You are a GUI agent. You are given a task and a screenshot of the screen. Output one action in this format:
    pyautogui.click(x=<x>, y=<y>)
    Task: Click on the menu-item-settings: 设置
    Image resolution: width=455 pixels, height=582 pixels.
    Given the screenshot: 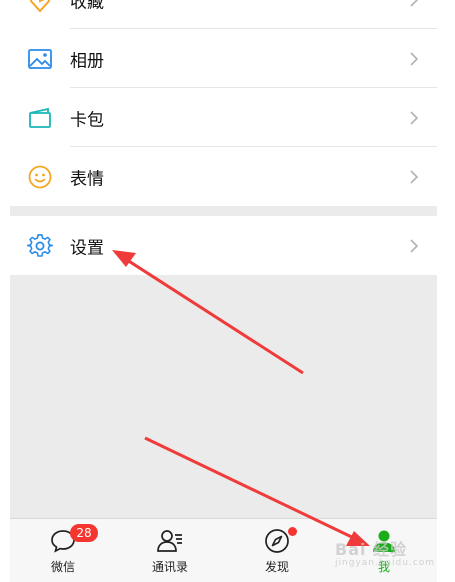 What is the action you would take?
    pyautogui.click(x=223, y=245)
    